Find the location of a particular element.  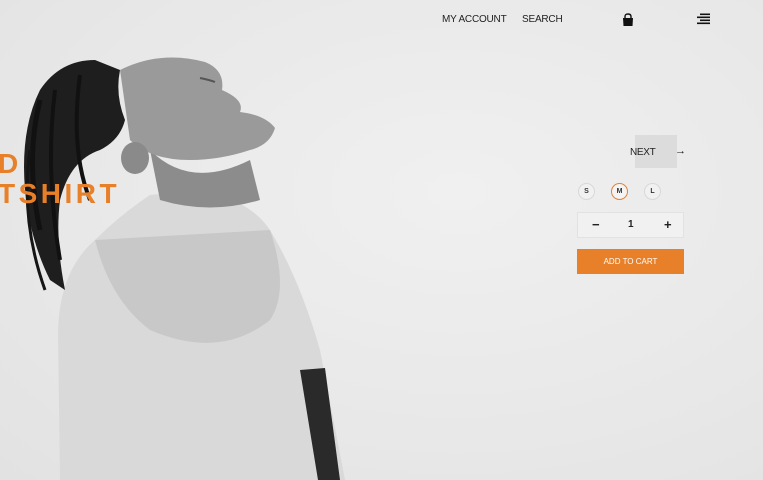

quantity-stepper: − 1 + is located at coordinates (630, 225).